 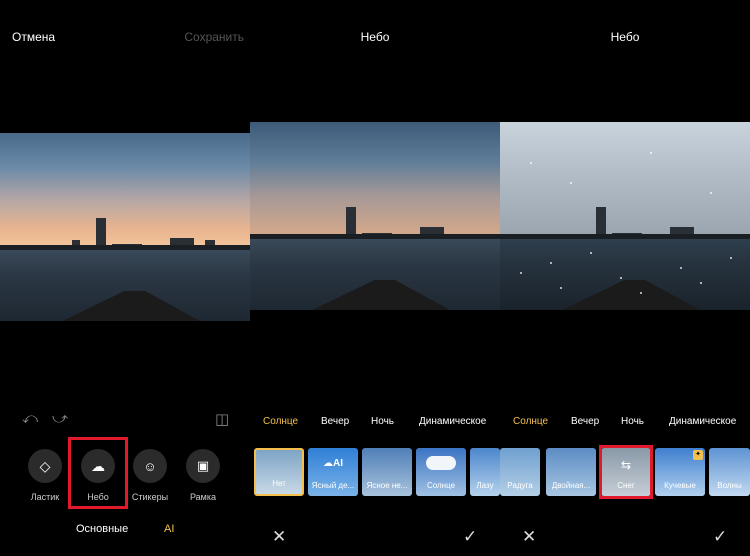 I want to click on tool-label: Стикеры, so click(x=150, y=497).